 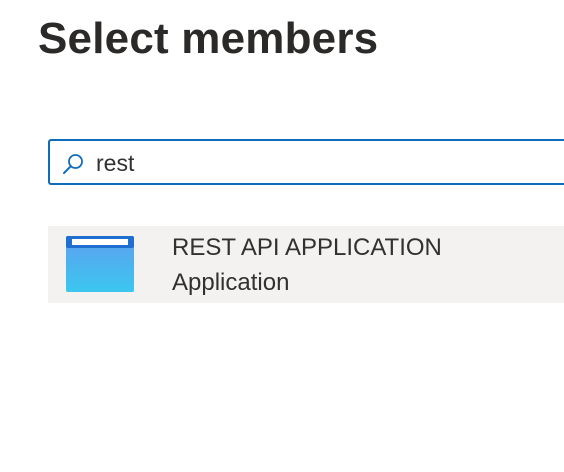 What do you see at coordinates (306, 264) in the screenshot?
I see `list-item: REST API APPLICATION Application` at bounding box center [306, 264].